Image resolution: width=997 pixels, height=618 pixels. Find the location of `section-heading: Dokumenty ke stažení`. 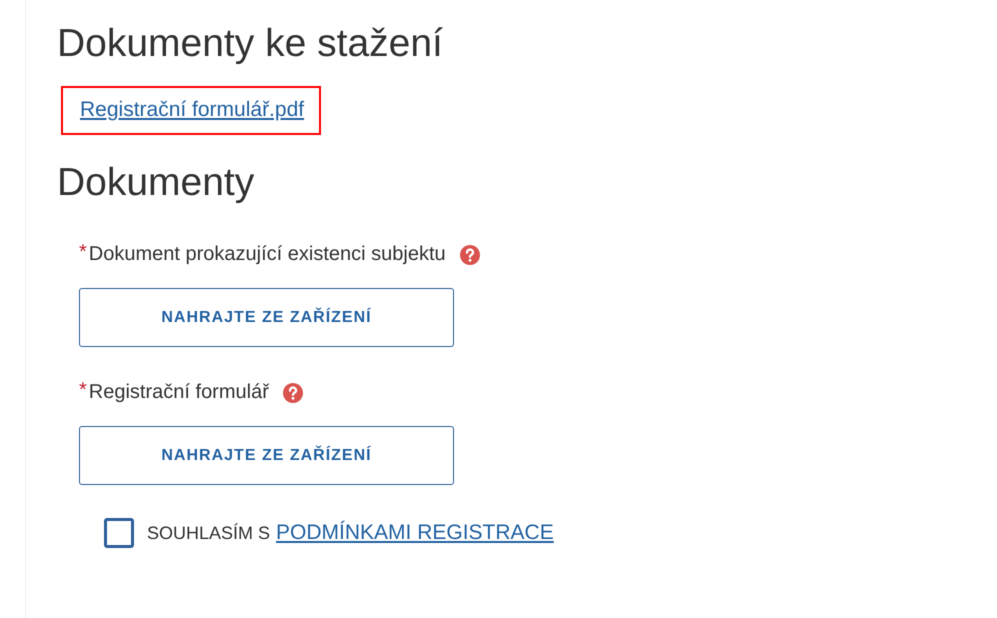

section-heading: Dokumenty ke stažení is located at coordinates (250, 44).